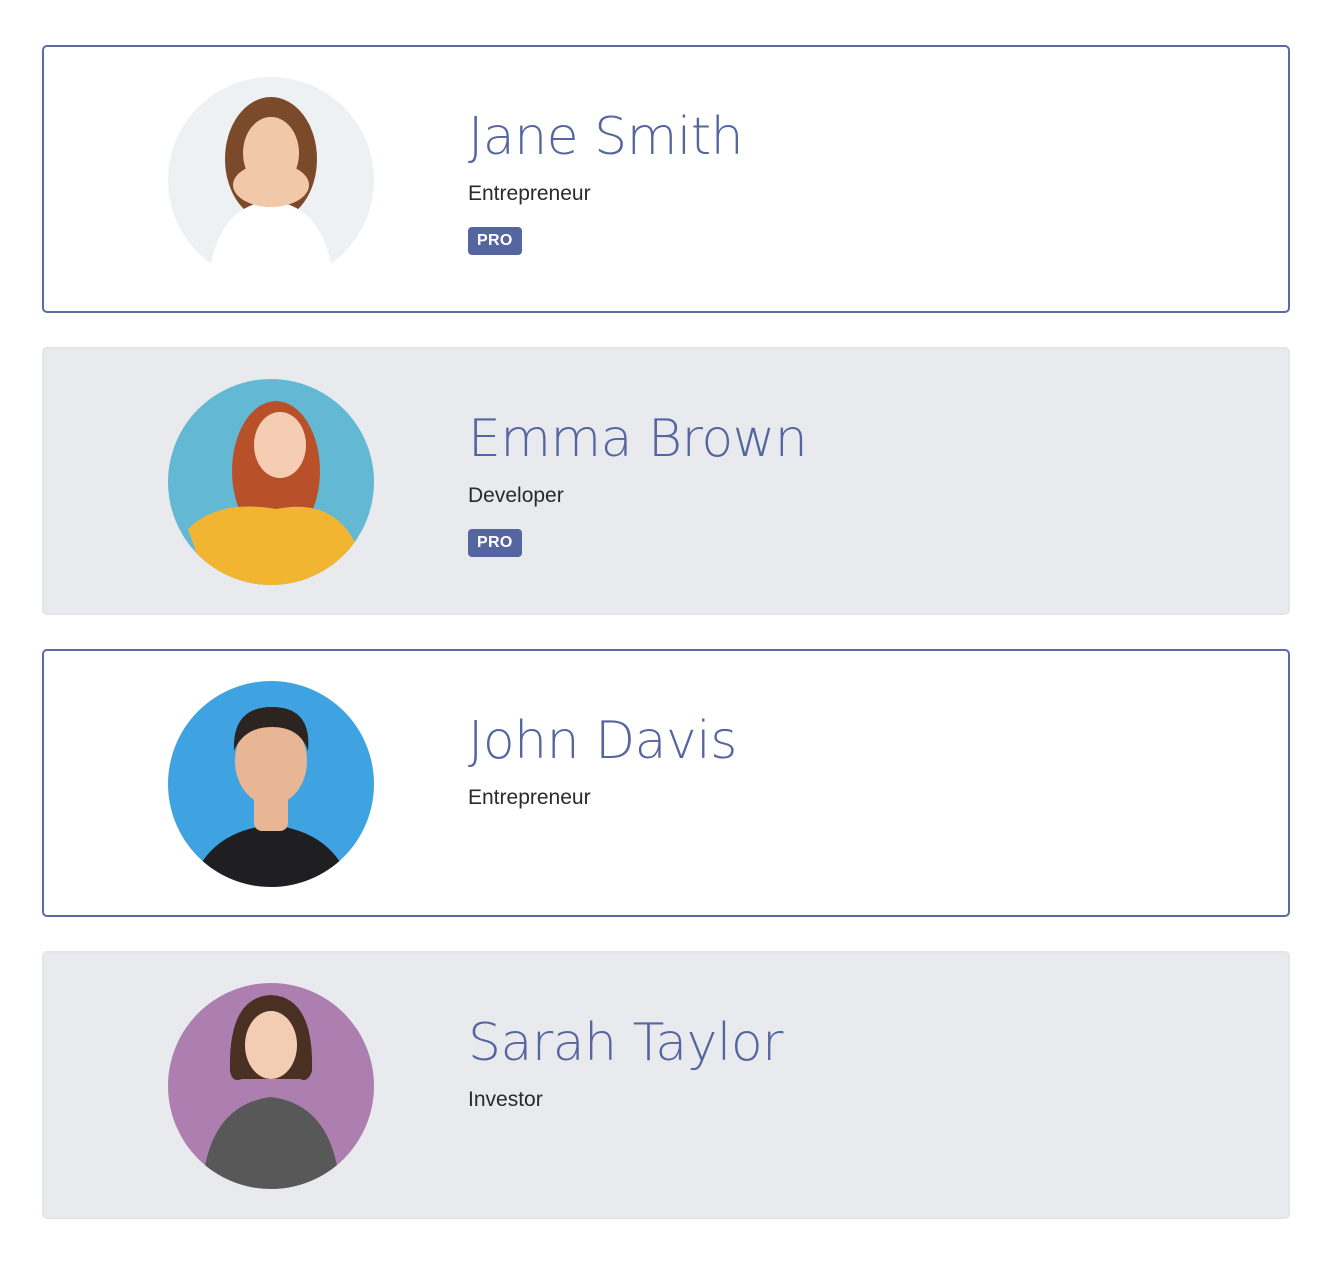 The width and height of the screenshot is (1336, 1262). What do you see at coordinates (271, 185) in the screenshot?
I see `hands-shape` at bounding box center [271, 185].